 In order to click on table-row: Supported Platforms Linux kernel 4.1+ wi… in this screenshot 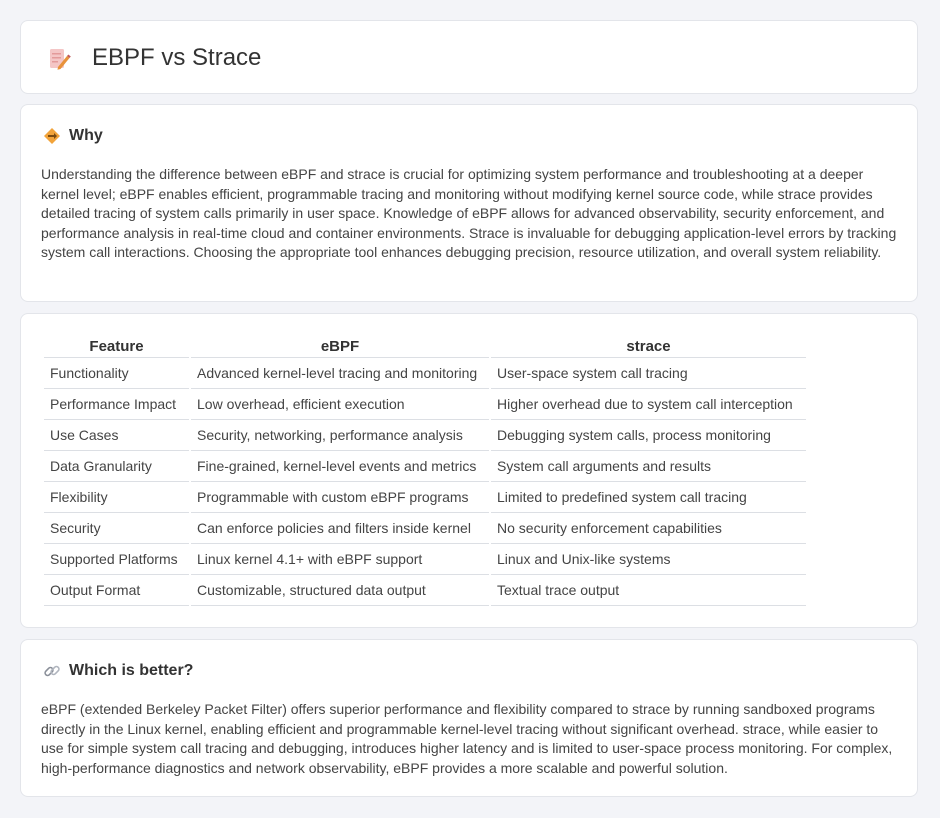, I will do `click(425, 559)`.